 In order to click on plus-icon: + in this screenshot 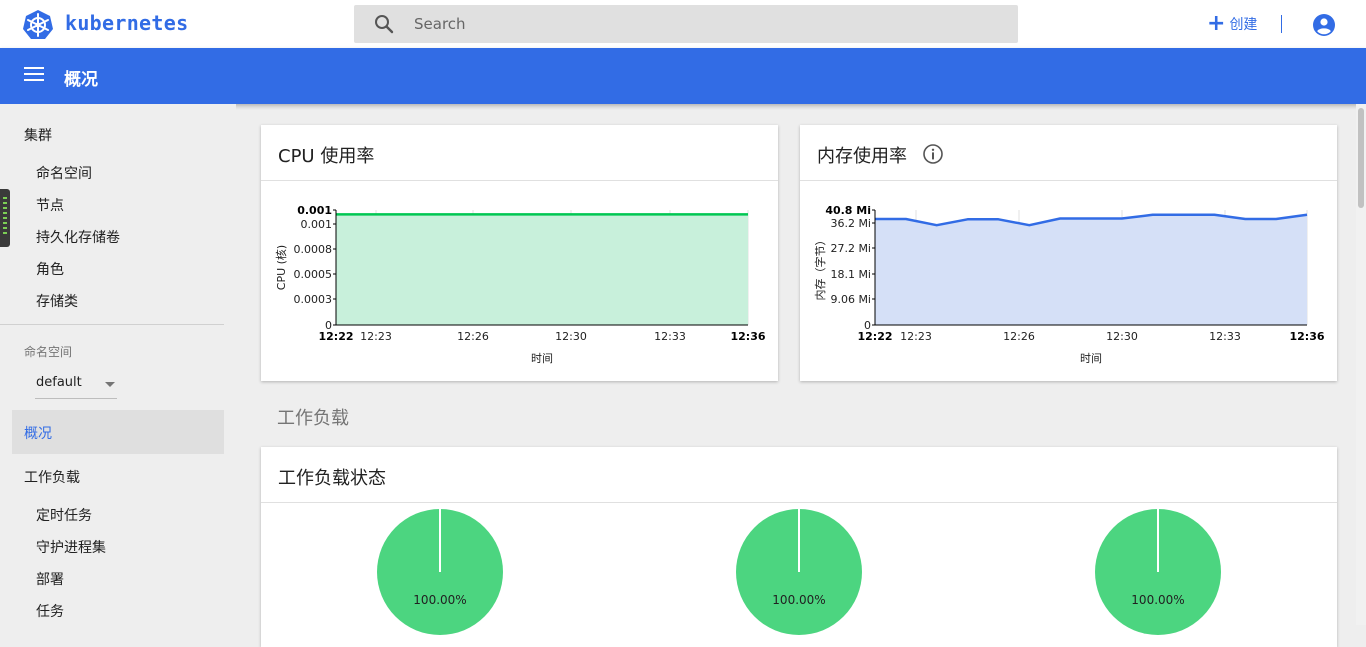, I will do `click(1216, 23)`.